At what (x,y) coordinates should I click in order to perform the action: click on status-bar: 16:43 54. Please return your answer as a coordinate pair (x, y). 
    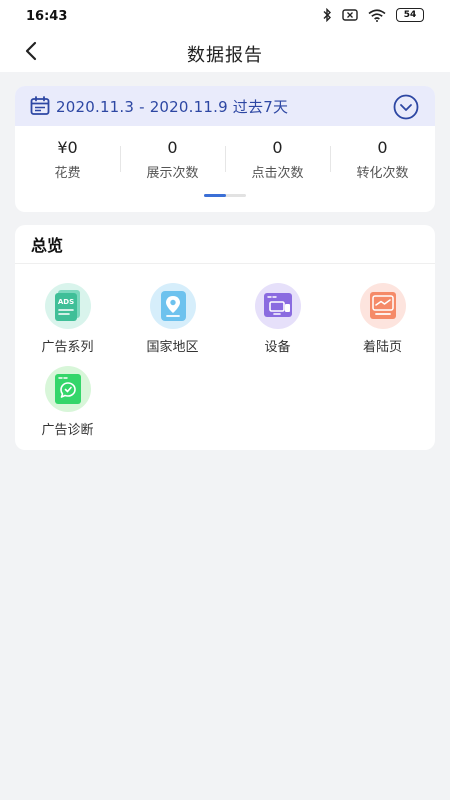
    Looking at the image, I should click on (225, 16).